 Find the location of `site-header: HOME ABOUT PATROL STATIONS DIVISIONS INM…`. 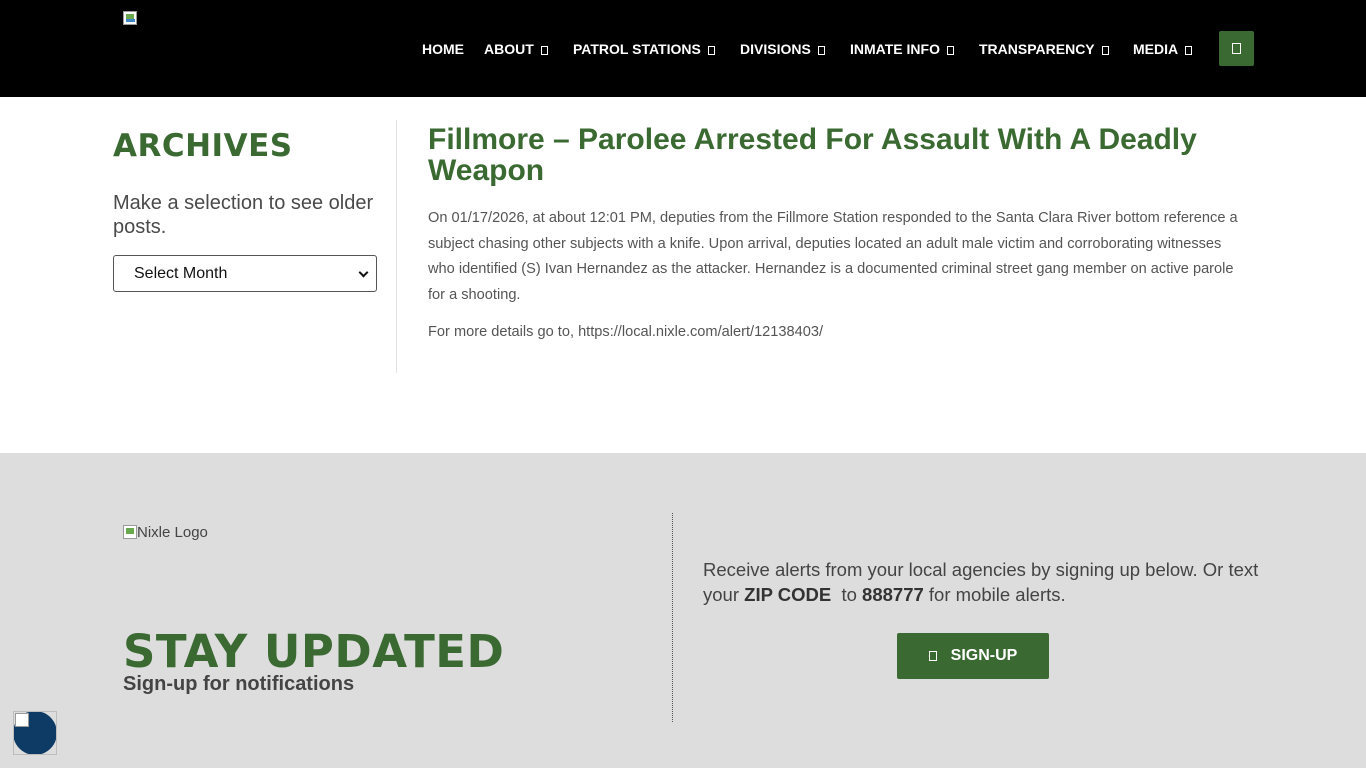

site-header: HOME ABOUT PATROL STATIONS DIVISIONS INM… is located at coordinates (683, 48).